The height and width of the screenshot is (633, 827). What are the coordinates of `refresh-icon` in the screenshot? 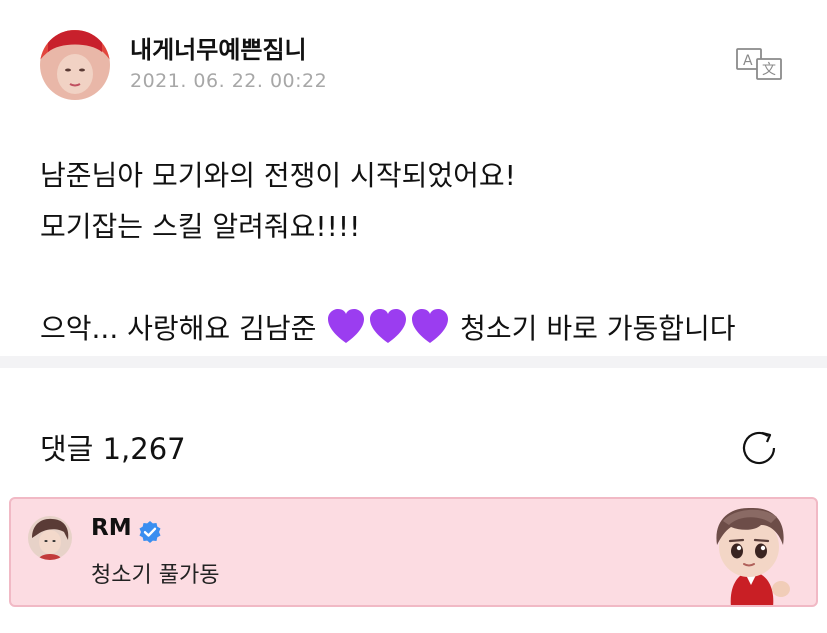 It's located at (760, 448).